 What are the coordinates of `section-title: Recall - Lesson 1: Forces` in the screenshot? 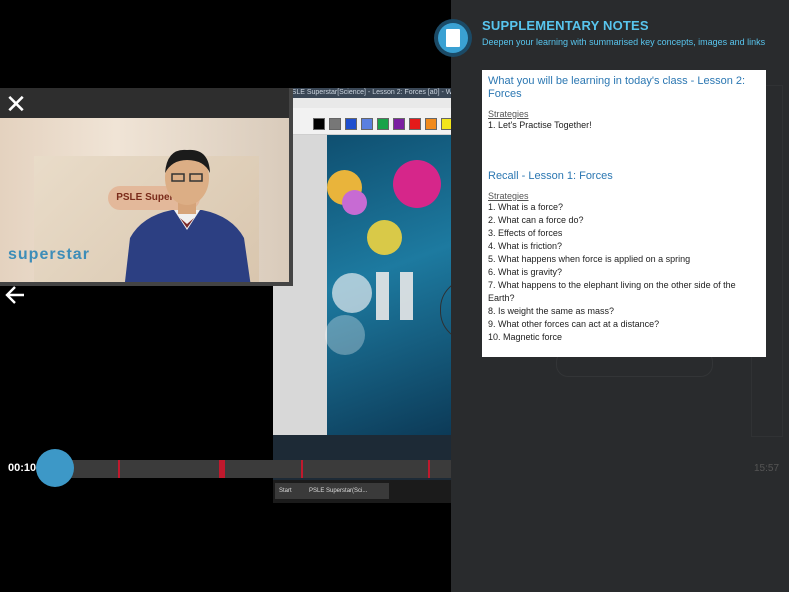 It's located at (550, 176).